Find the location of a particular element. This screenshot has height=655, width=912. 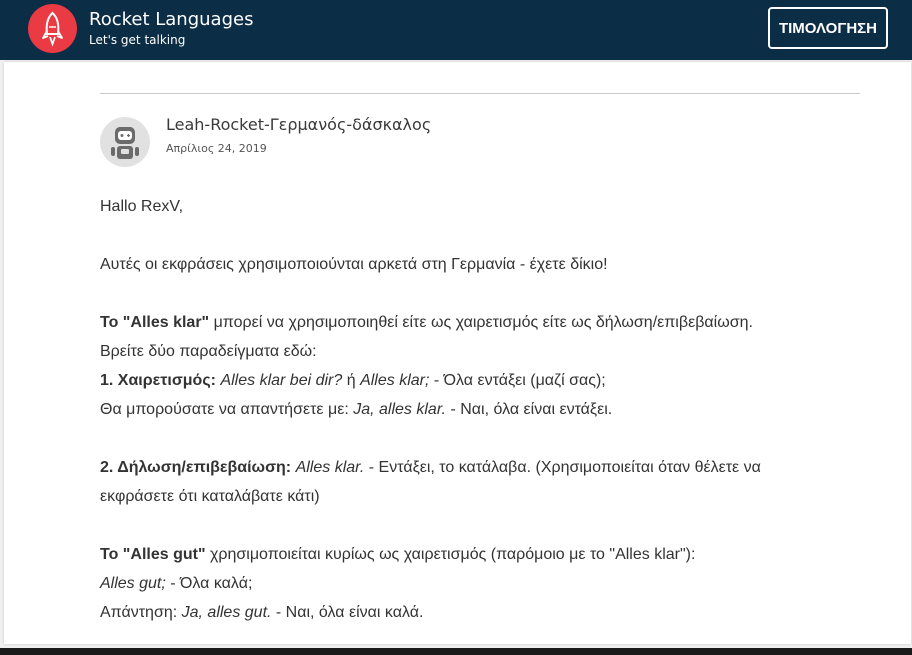

greeting: Hallo RexV, is located at coordinates (142, 206).